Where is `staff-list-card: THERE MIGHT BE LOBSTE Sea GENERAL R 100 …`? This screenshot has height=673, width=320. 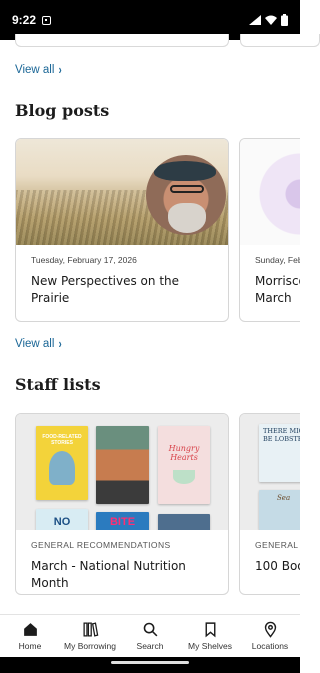
staff-list-card: THERE MIGHT BE LOBSTE Sea GENERAL R 100 … is located at coordinates (269, 504).